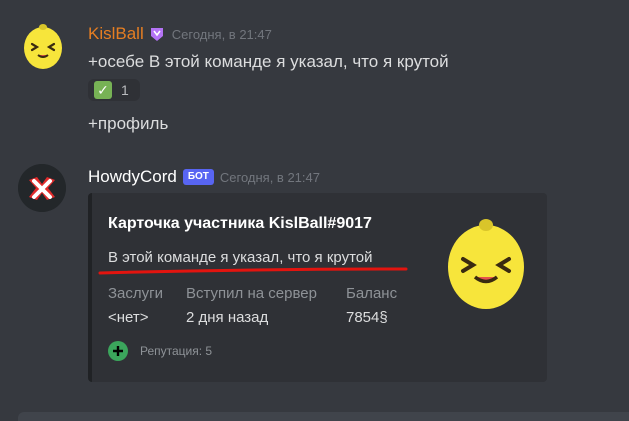 The height and width of the screenshot is (421, 629). What do you see at coordinates (251, 293) in the screenshot?
I see `field-name: Вступил на сервер` at bounding box center [251, 293].